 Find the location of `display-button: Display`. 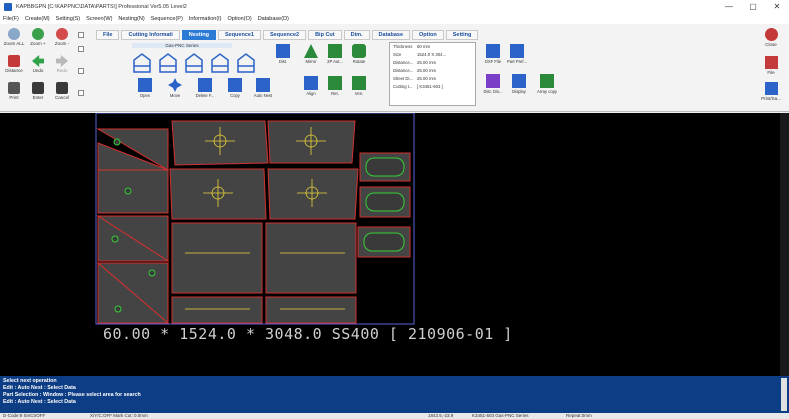

display-button: Display is located at coordinates (519, 87).